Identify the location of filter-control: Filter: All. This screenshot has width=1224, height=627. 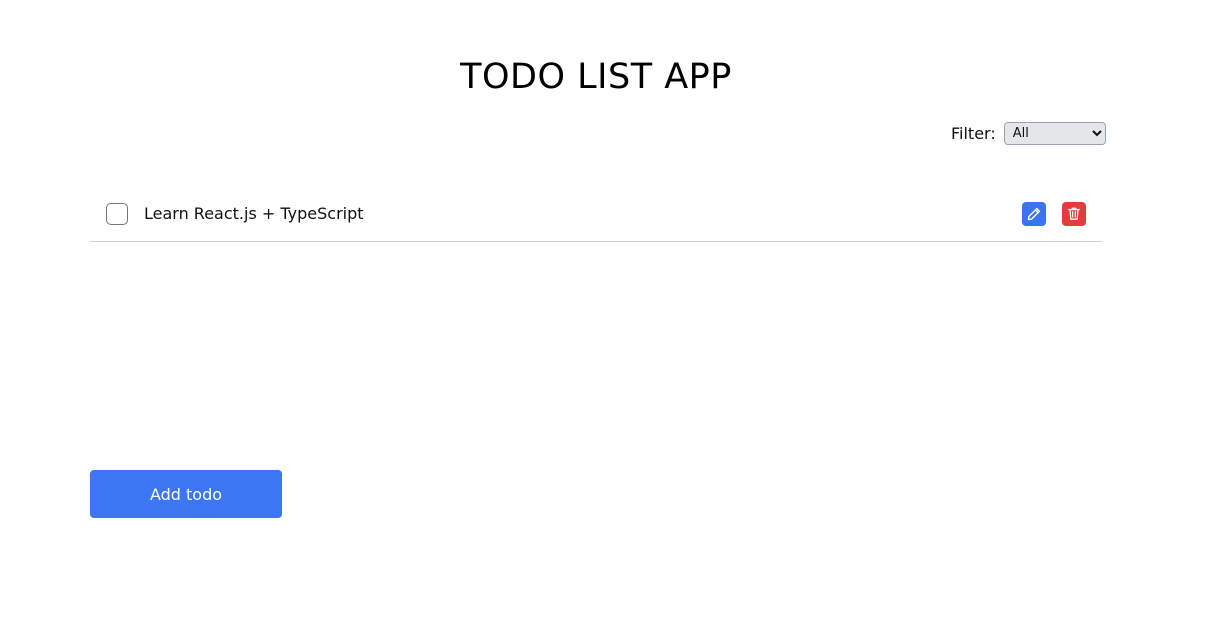
(1028, 133).